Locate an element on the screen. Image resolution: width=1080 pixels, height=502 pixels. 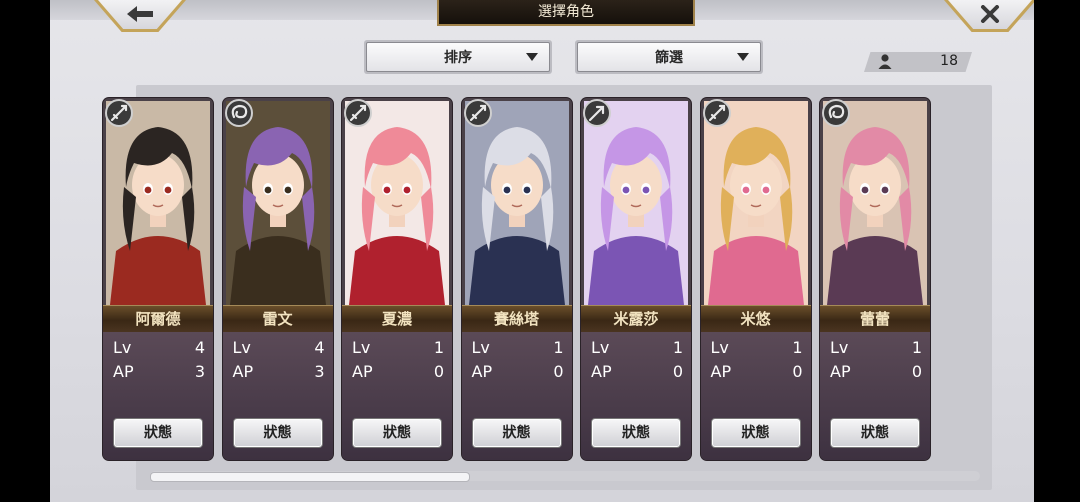
close-icon is located at coordinates (990, 14).